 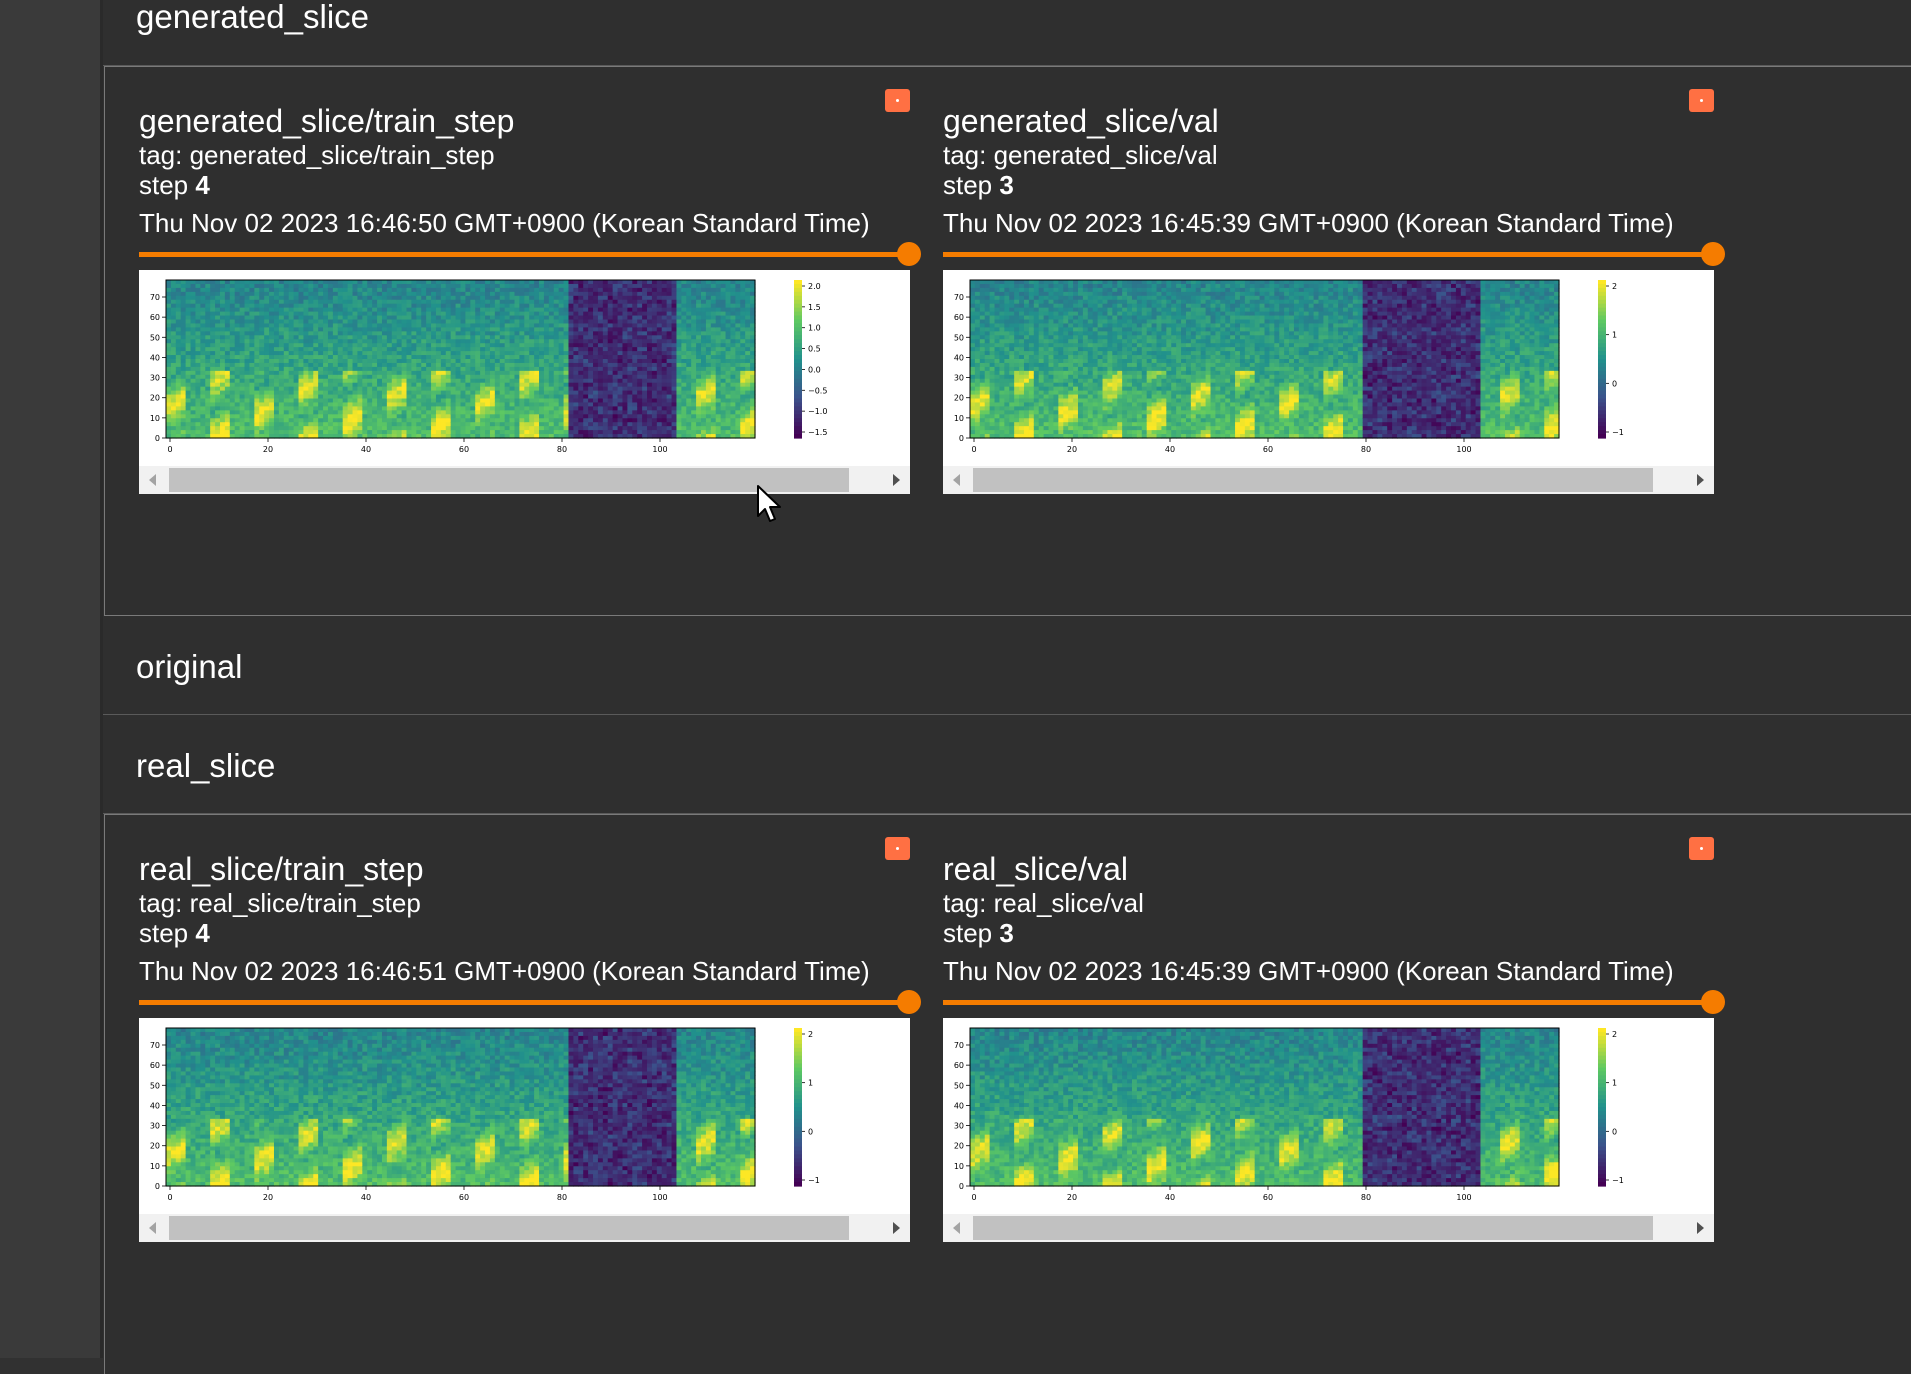 I want to click on colorbar-tick-label: 0.0, so click(x=814, y=369).